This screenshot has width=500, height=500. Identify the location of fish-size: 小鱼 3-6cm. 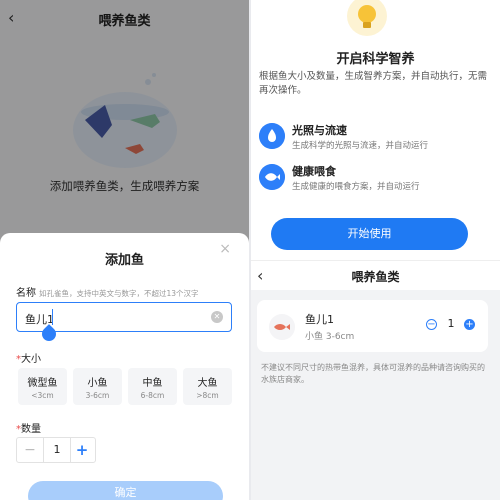
(330, 337).